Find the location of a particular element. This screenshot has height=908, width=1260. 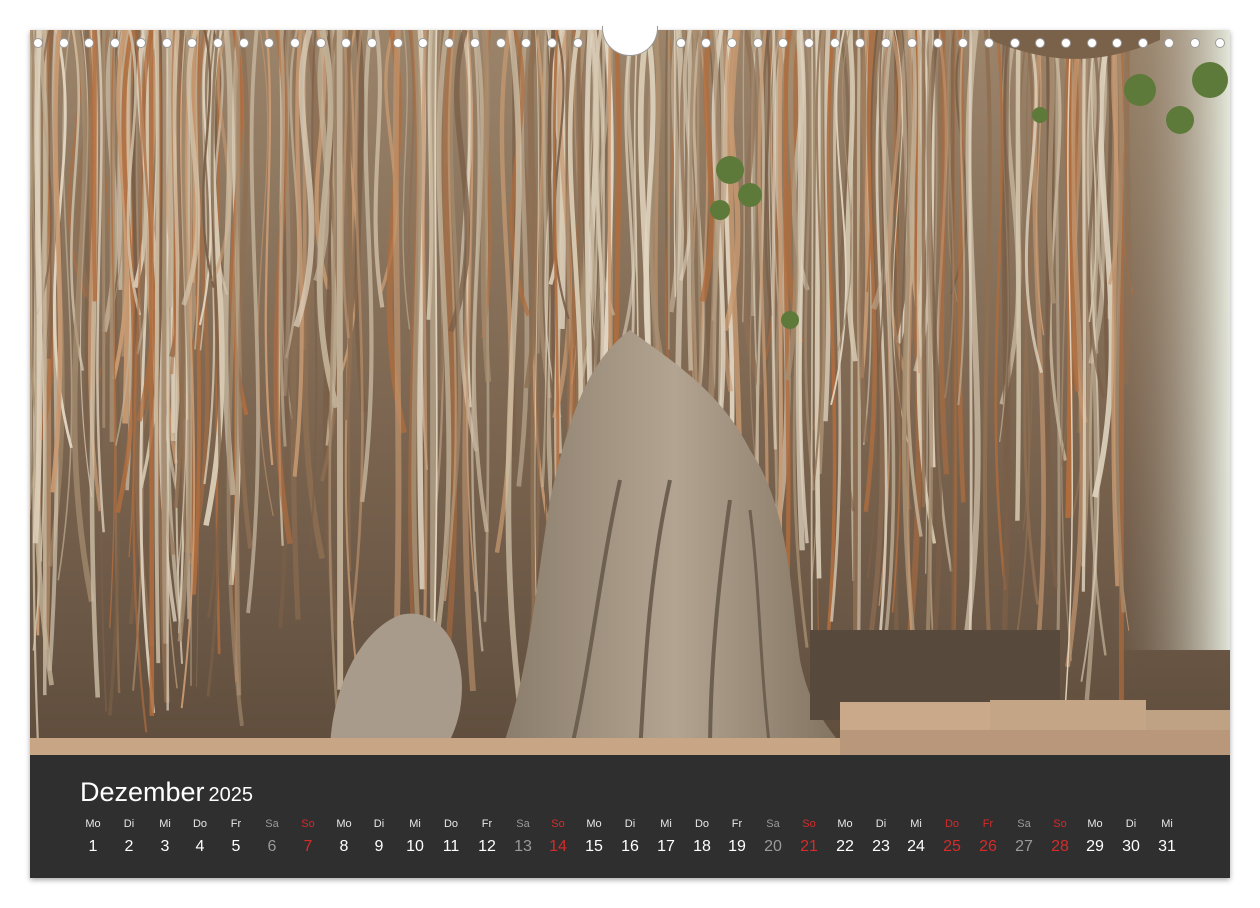

day-number: 19 is located at coordinates (737, 846).